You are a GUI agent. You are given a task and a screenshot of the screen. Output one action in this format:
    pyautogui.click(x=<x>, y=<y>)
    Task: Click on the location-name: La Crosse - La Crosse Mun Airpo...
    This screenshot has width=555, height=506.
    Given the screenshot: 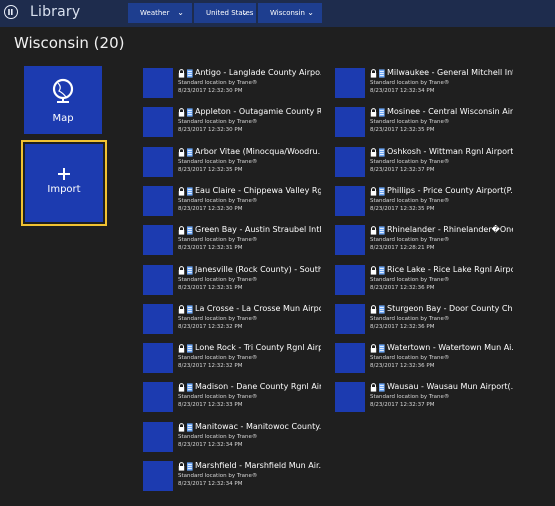 What is the action you would take?
    pyautogui.click(x=258, y=308)
    